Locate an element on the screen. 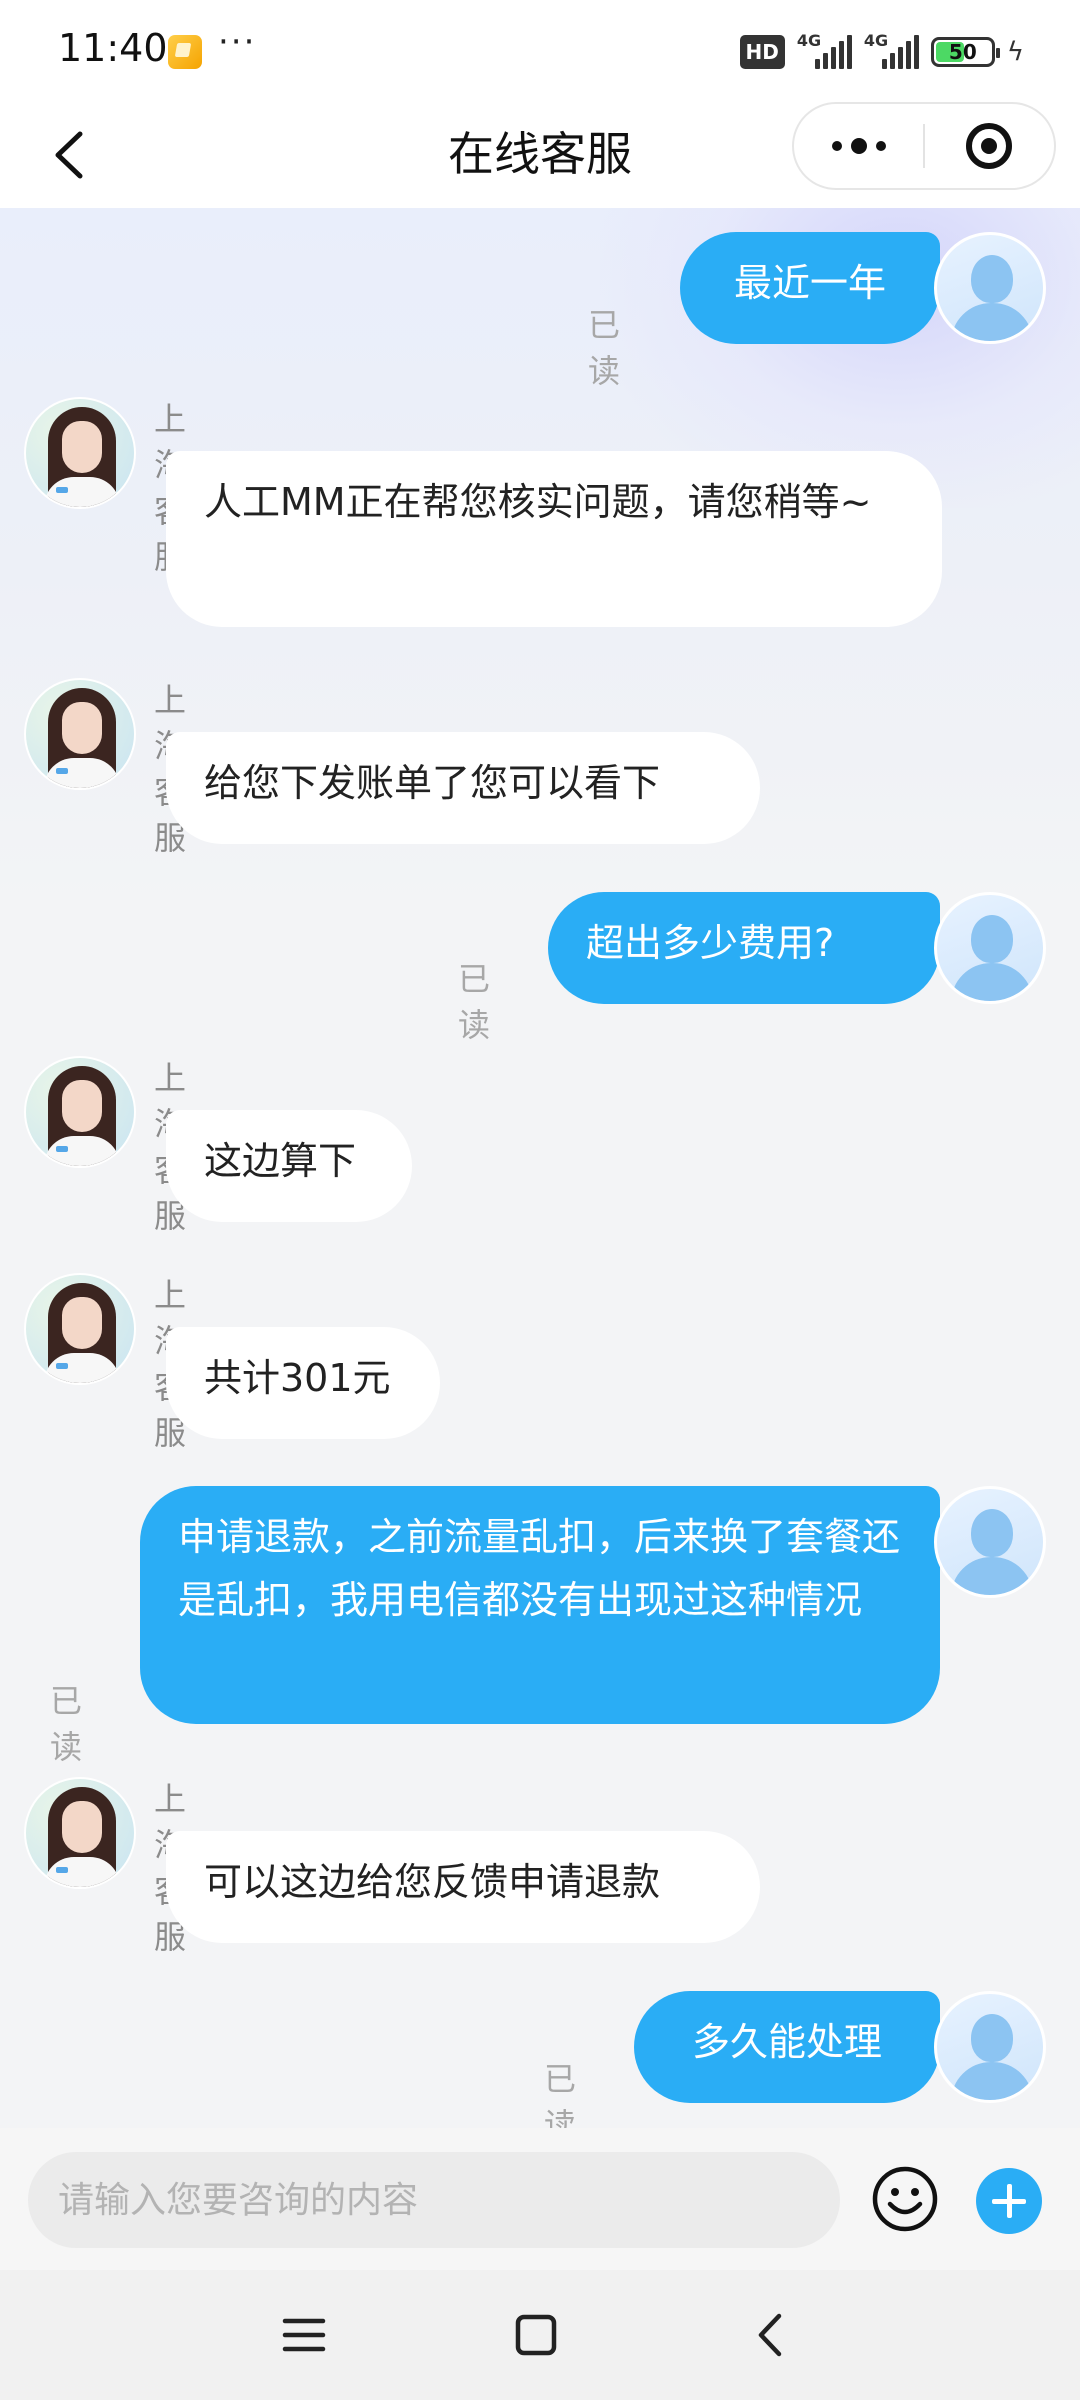 The width and height of the screenshot is (1080, 2400). mini-program-capsule is located at coordinates (924, 146).